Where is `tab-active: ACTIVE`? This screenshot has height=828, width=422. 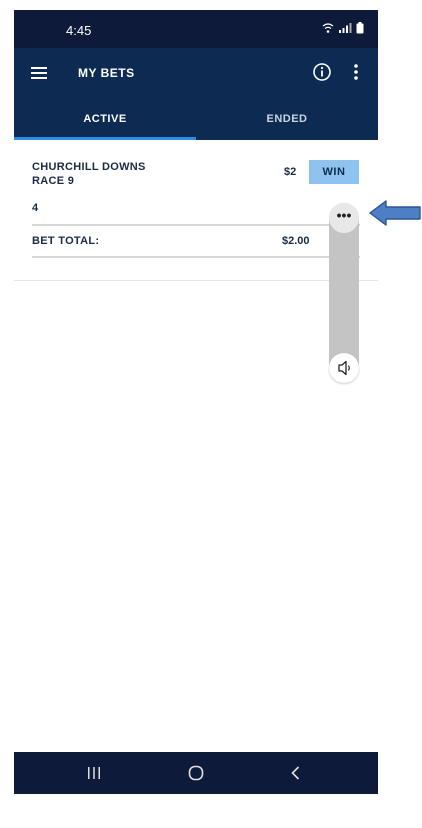
tab-active: ACTIVE is located at coordinates (105, 120).